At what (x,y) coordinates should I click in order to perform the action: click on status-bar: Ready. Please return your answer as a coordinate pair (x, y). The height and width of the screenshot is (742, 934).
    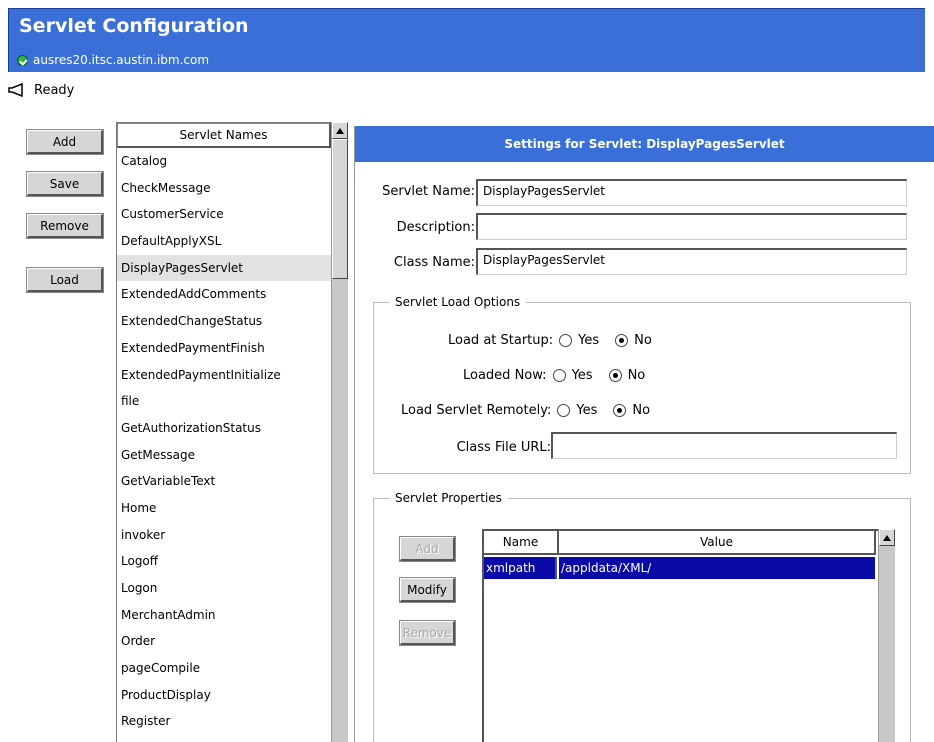
    Looking at the image, I should click on (41, 90).